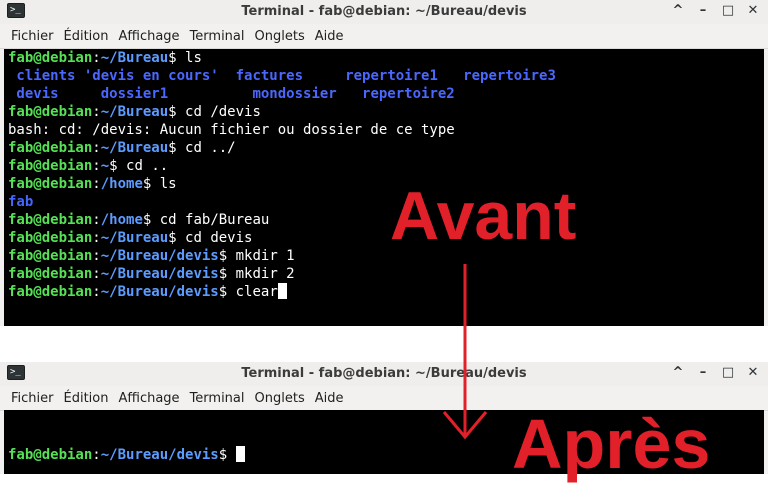 Image resolution: width=768 pixels, height=484 pixels. Describe the element at coordinates (386, 58) in the screenshot. I see `terminal-line: fab@debian:~/Bureau$ ls` at that location.